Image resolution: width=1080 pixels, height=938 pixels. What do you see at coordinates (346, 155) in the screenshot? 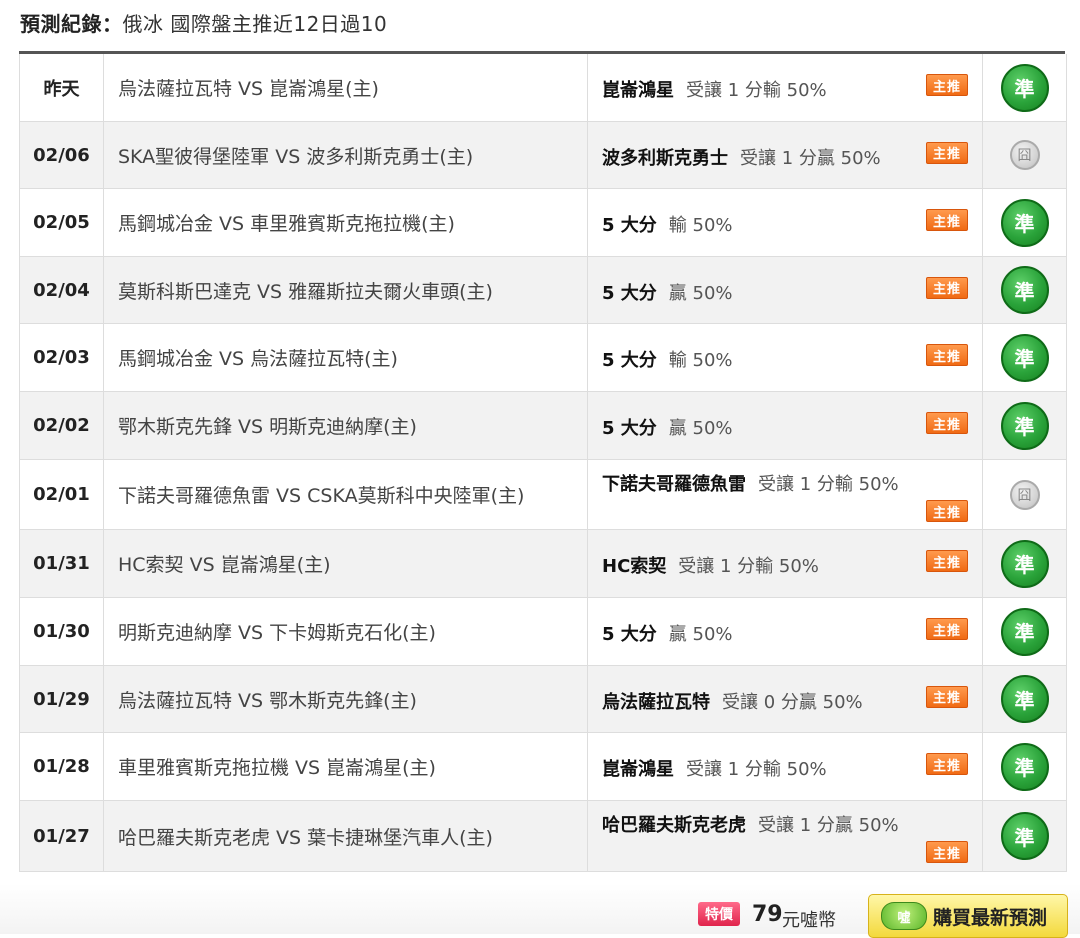
I see `row-match: SKA聖彼得堡陸軍 VS 波多利斯克勇士(主)` at bounding box center [346, 155].